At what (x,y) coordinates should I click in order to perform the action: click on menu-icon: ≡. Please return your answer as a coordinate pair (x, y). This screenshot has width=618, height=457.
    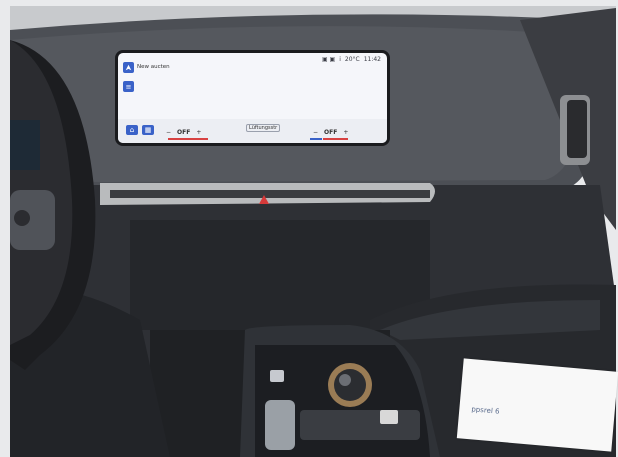
    Looking at the image, I should click on (128, 86).